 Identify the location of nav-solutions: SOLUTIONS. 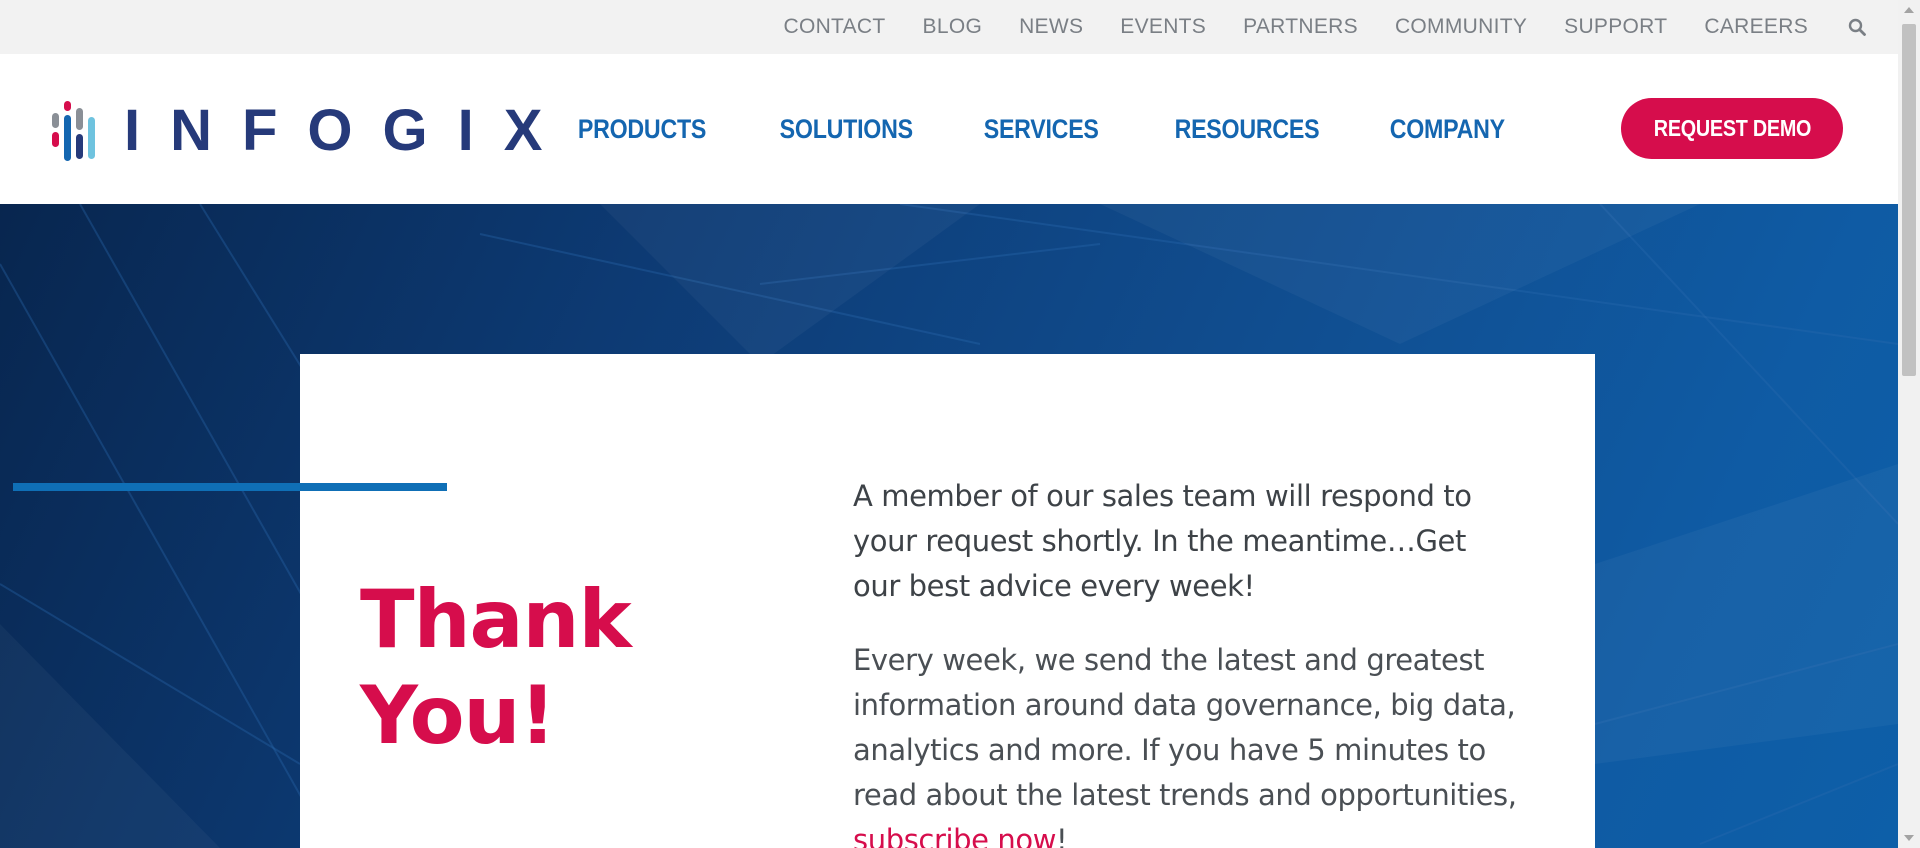
(846, 129).